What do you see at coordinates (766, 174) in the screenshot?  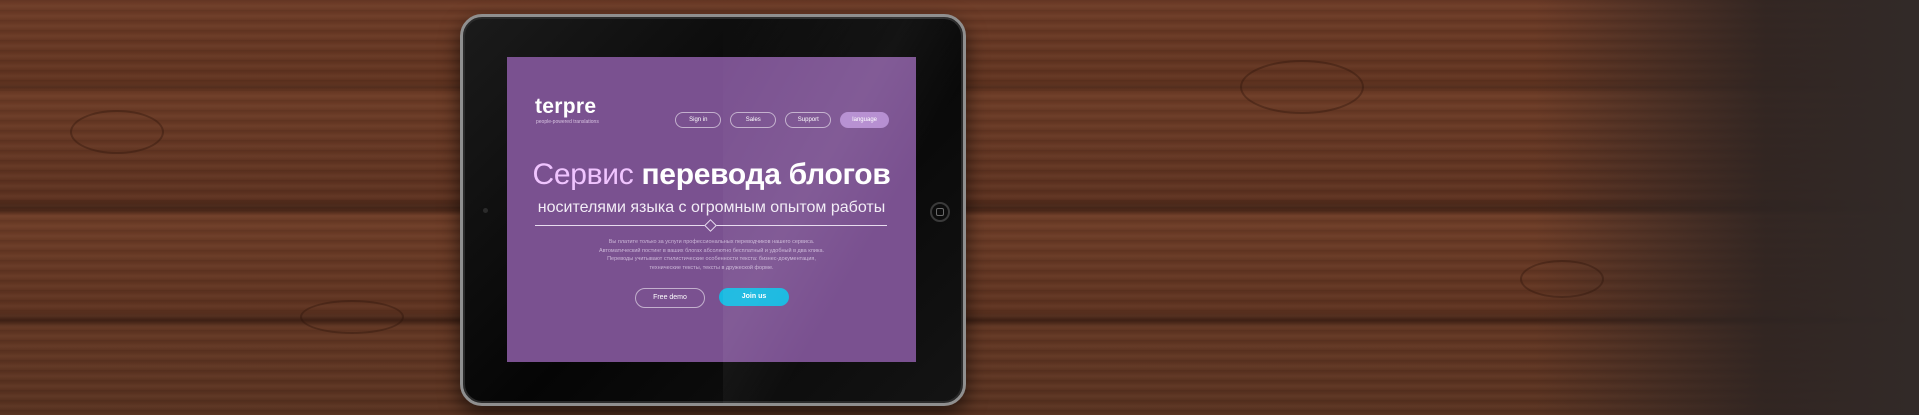 I see `hero-title-bold: перевода блогов` at bounding box center [766, 174].